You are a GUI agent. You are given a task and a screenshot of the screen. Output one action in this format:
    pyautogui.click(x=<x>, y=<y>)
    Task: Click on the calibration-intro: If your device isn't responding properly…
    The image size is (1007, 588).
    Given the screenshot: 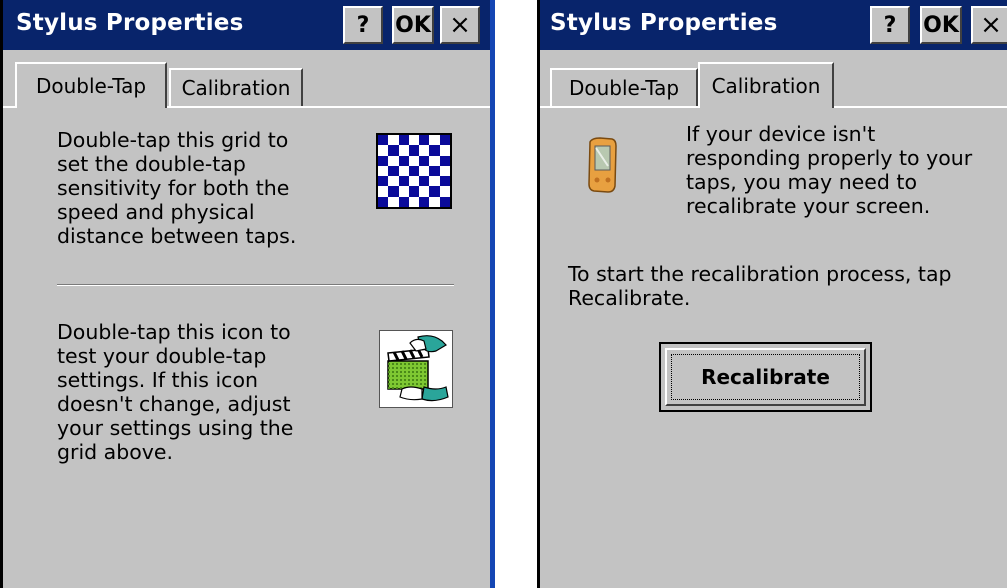 What is the action you would take?
    pyautogui.click(x=829, y=170)
    